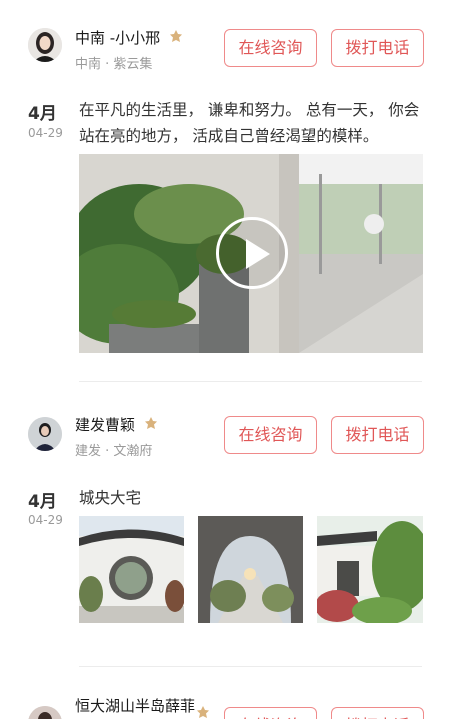 This screenshot has height=719, width=451. Describe the element at coordinates (45, 712) in the screenshot. I see `avatar` at that location.